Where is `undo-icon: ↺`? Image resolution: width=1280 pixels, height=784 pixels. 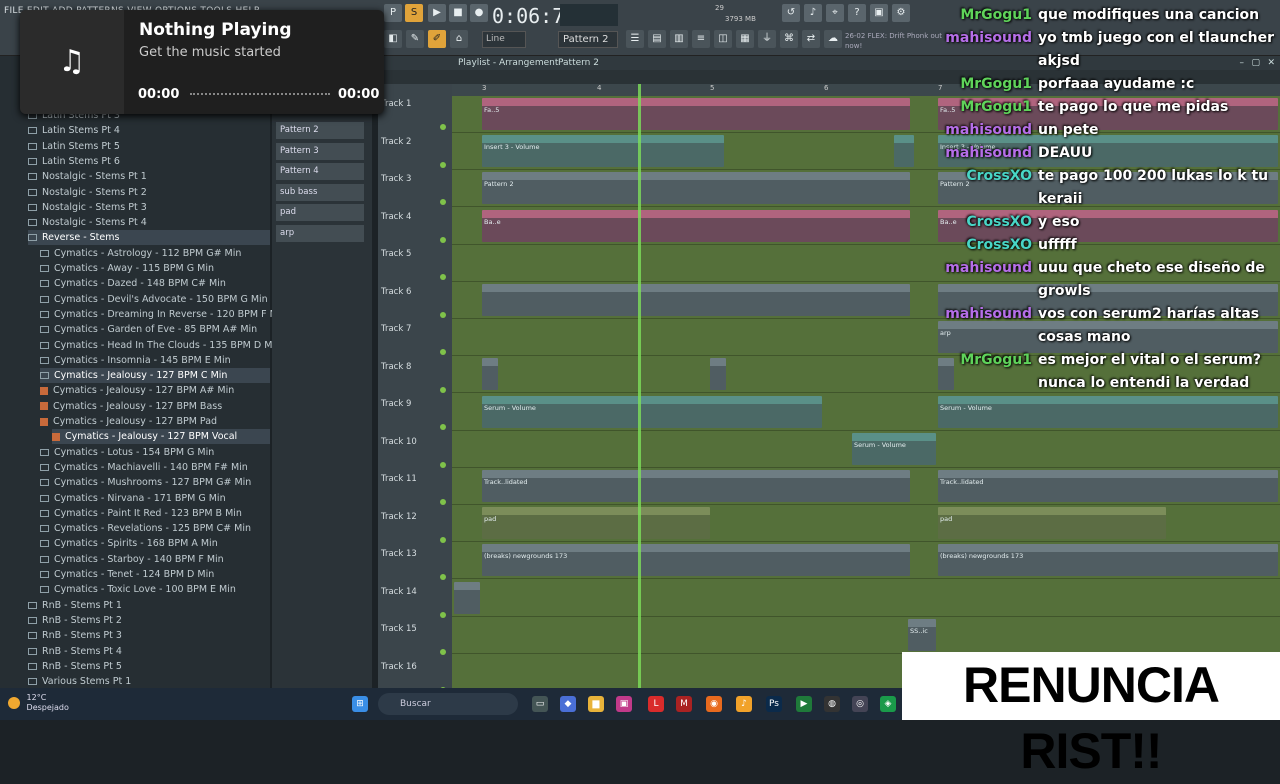 undo-icon: ↺ is located at coordinates (791, 13).